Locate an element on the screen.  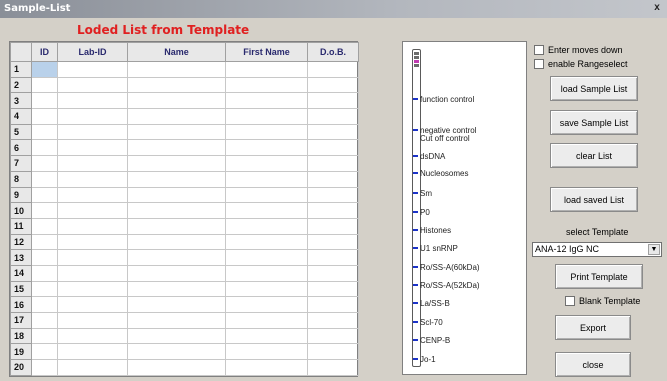
row-number: 1 is located at coordinates (21, 69).